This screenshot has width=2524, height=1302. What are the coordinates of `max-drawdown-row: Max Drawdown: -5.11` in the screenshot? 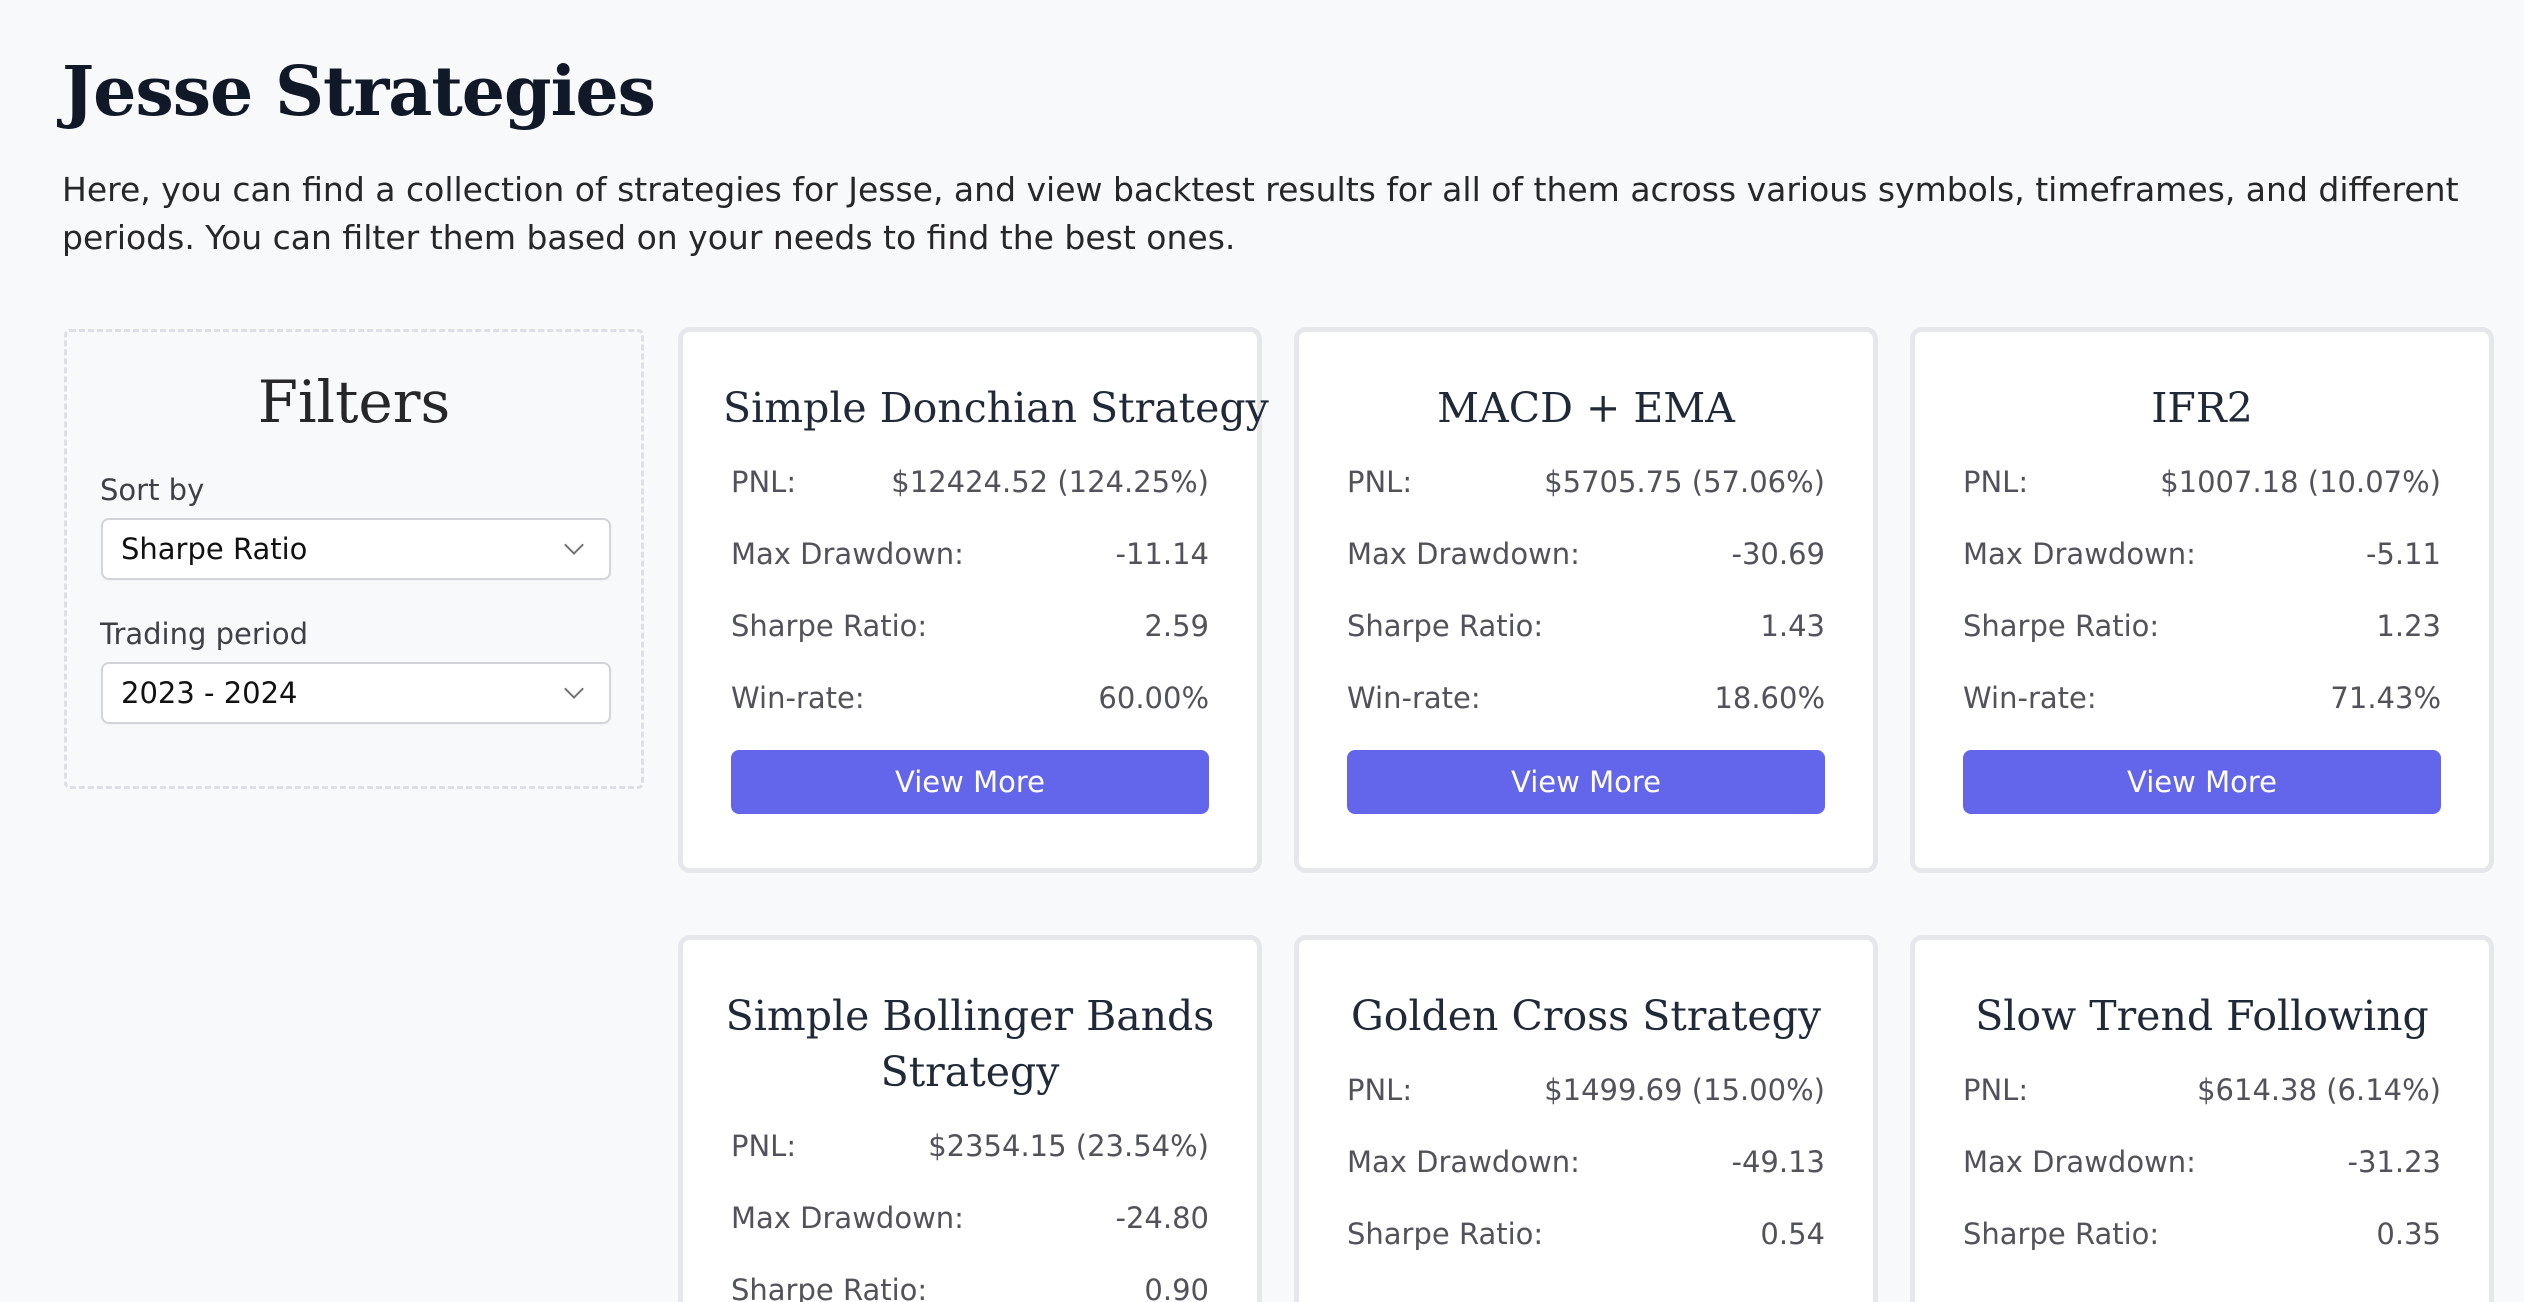 It's located at (2202, 554).